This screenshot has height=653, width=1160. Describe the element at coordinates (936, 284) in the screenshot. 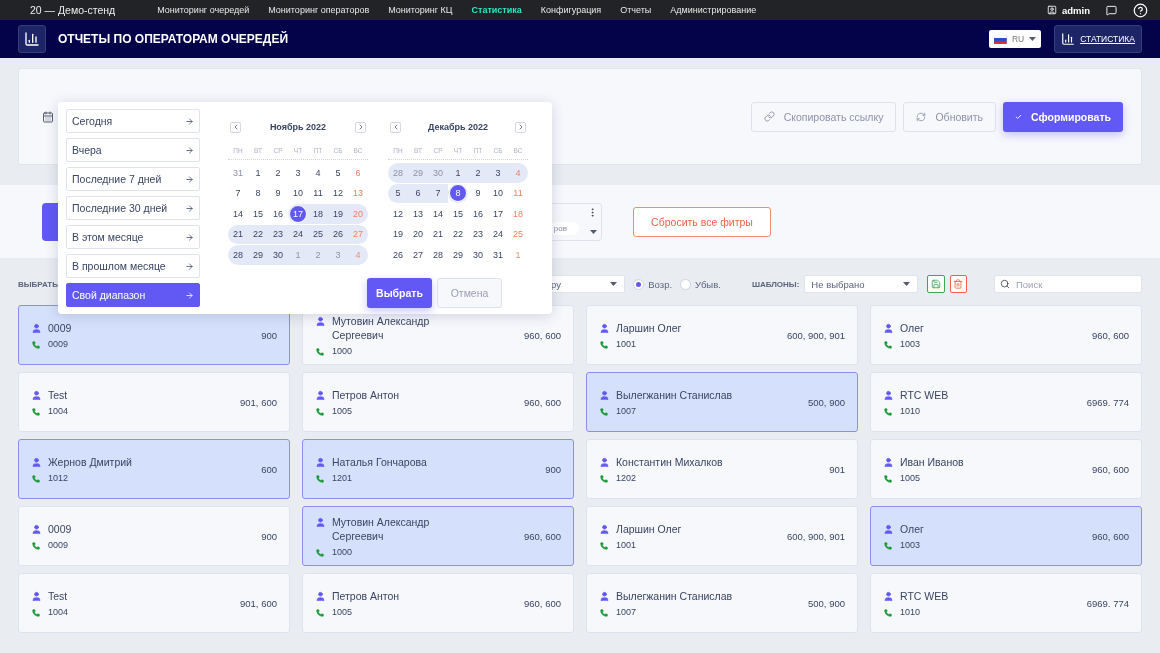

I see `save-button` at that location.